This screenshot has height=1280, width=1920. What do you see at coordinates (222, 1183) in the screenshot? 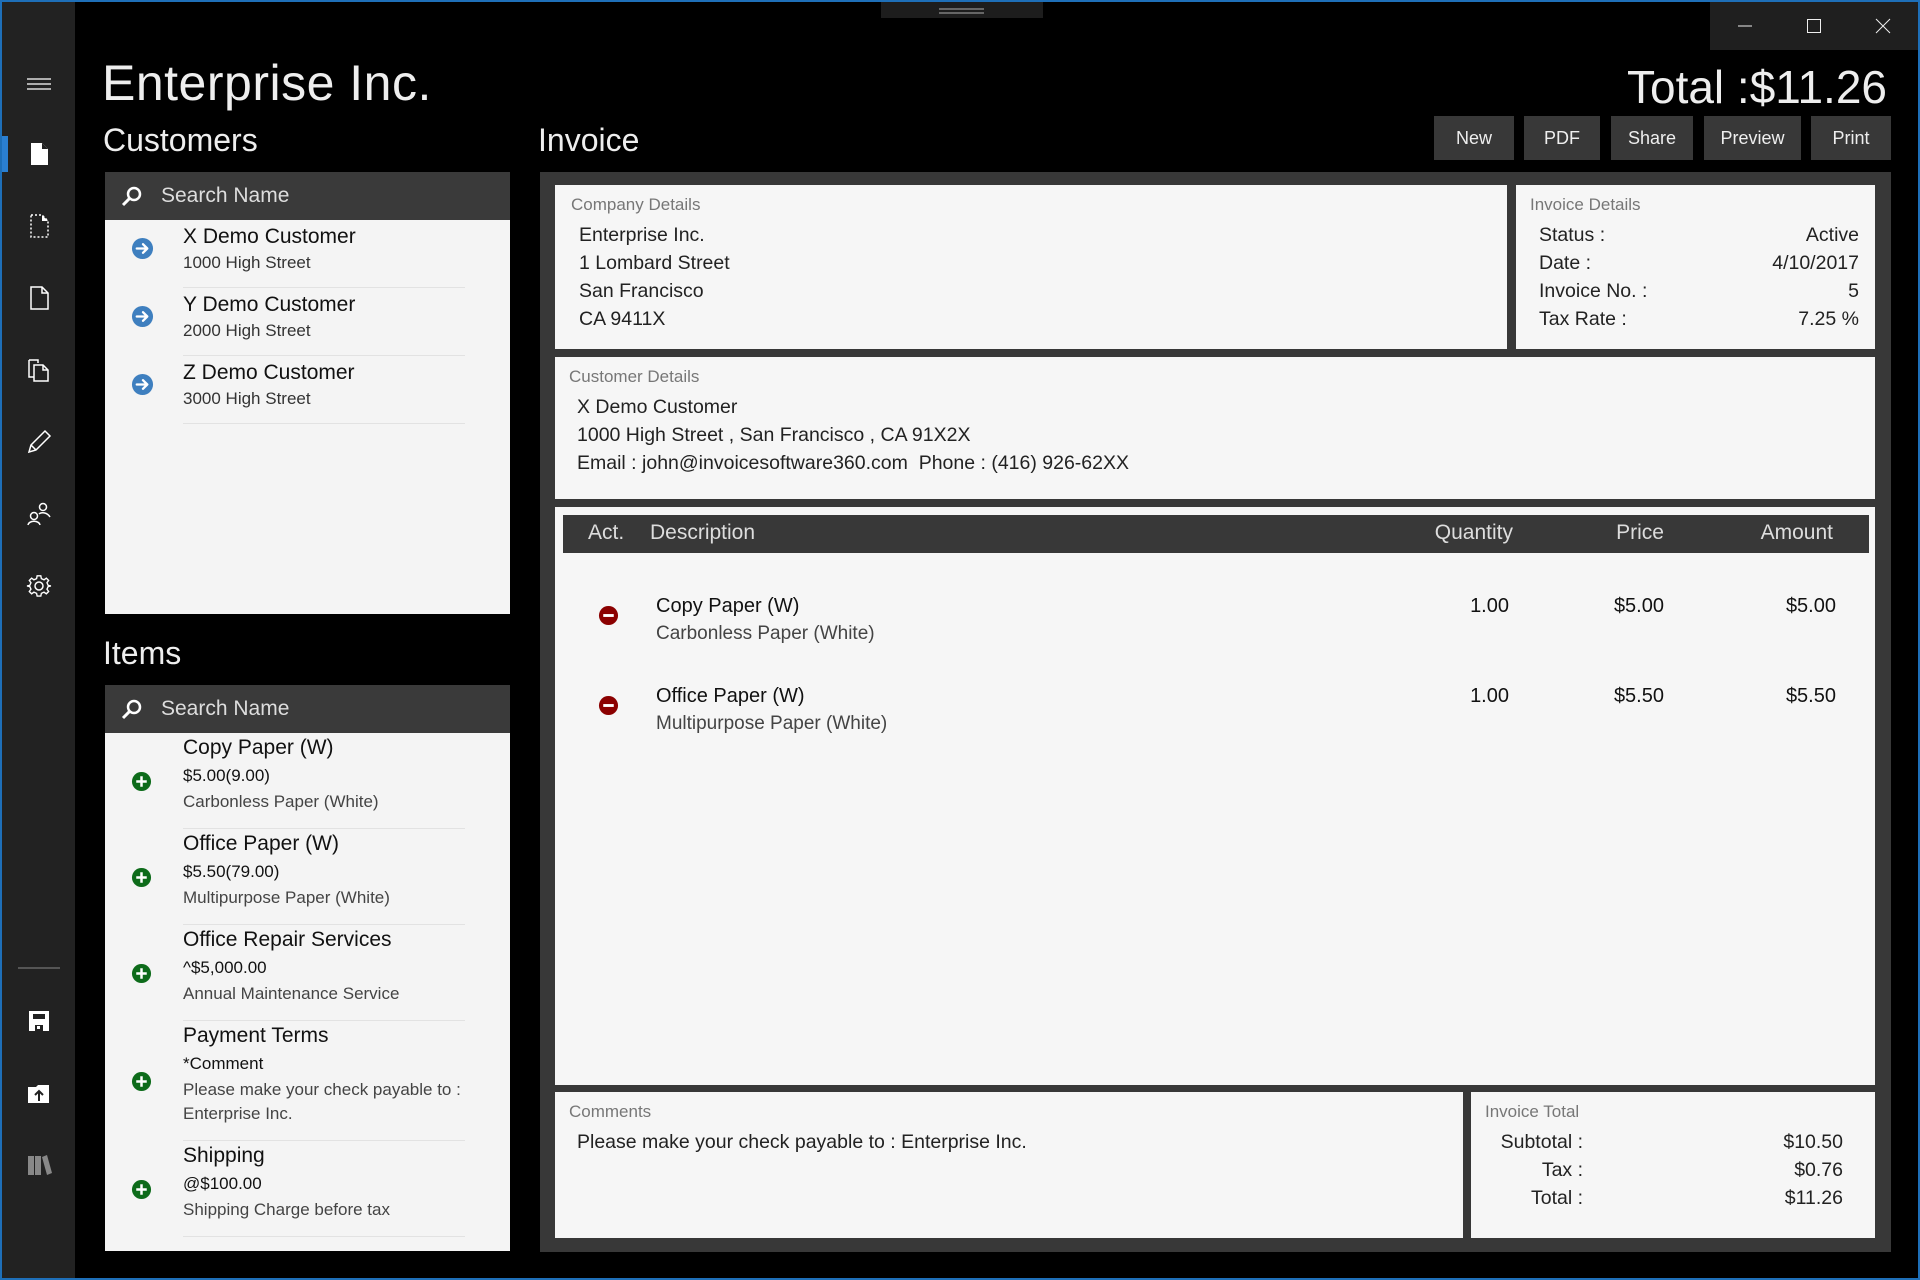
I see `item-price: @$100.00` at bounding box center [222, 1183].